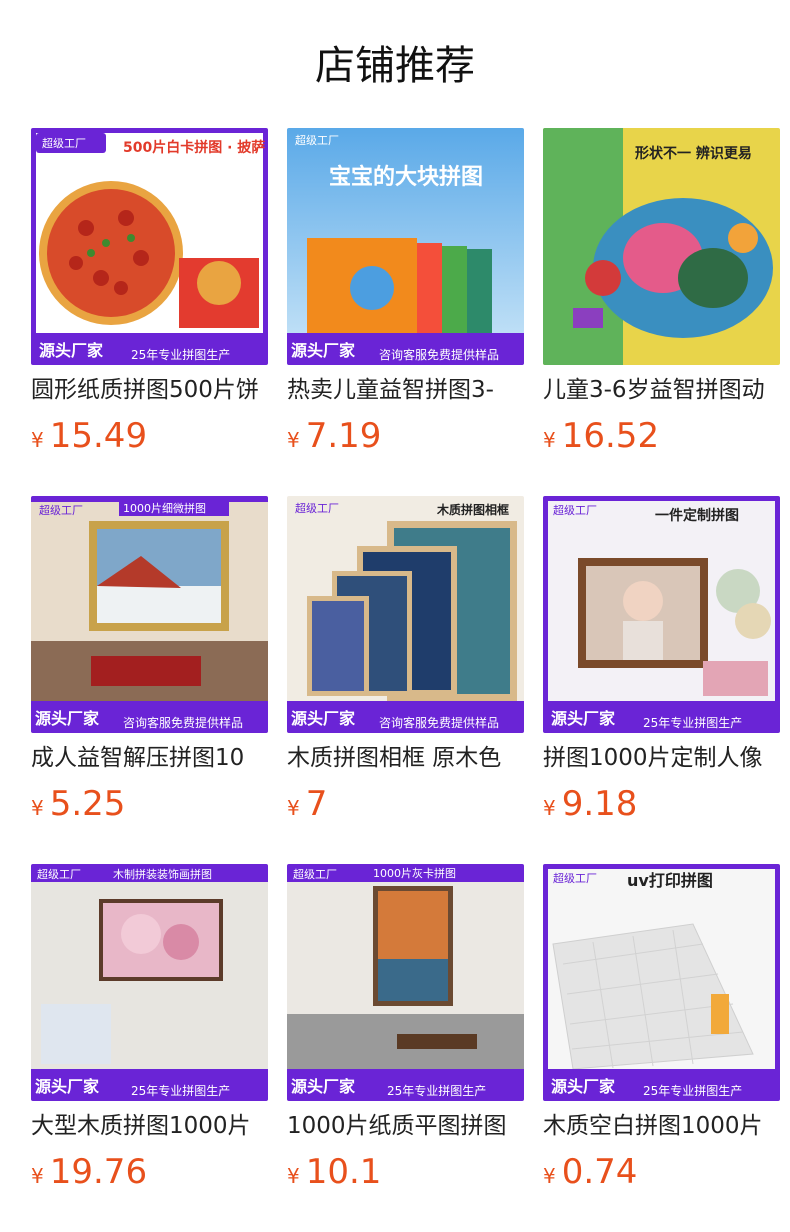  I want to click on price-value: 16.52, so click(610, 436).